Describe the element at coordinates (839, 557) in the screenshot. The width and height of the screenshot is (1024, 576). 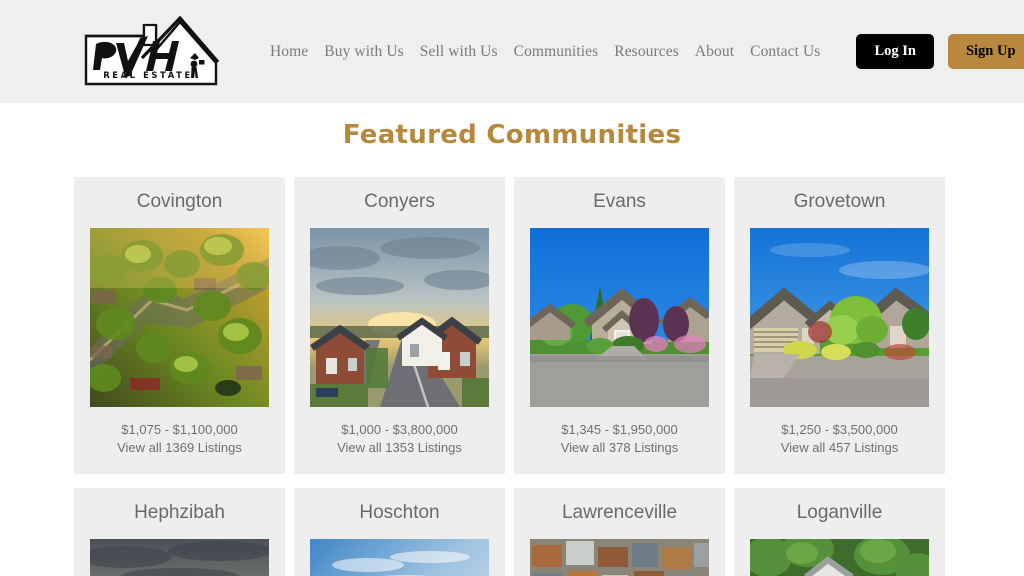
I see `aerial-wooded-homes-pool-photo` at that location.